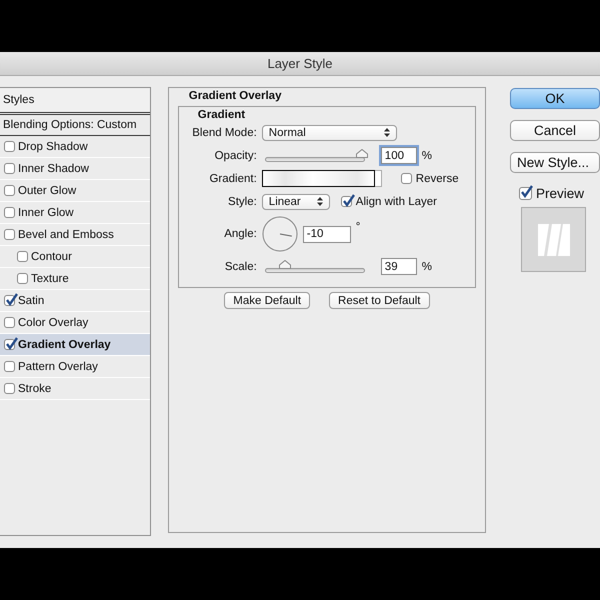 The image size is (600, 600). Describe the element at coordinates (326, 234) in the screenshot. I see `angle-field: -10` at that location.